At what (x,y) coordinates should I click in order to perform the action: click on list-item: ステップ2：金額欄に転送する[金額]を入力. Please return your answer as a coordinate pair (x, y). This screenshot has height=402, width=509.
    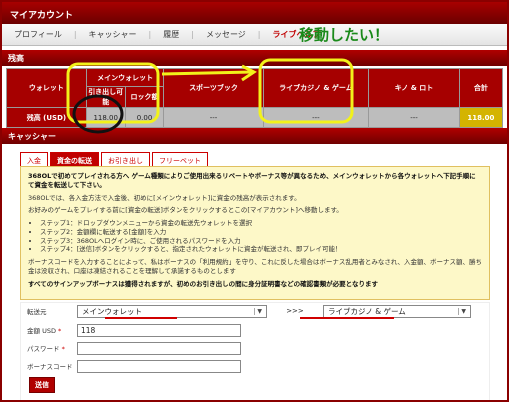
    Looking at the image, I should click on (261, 232).